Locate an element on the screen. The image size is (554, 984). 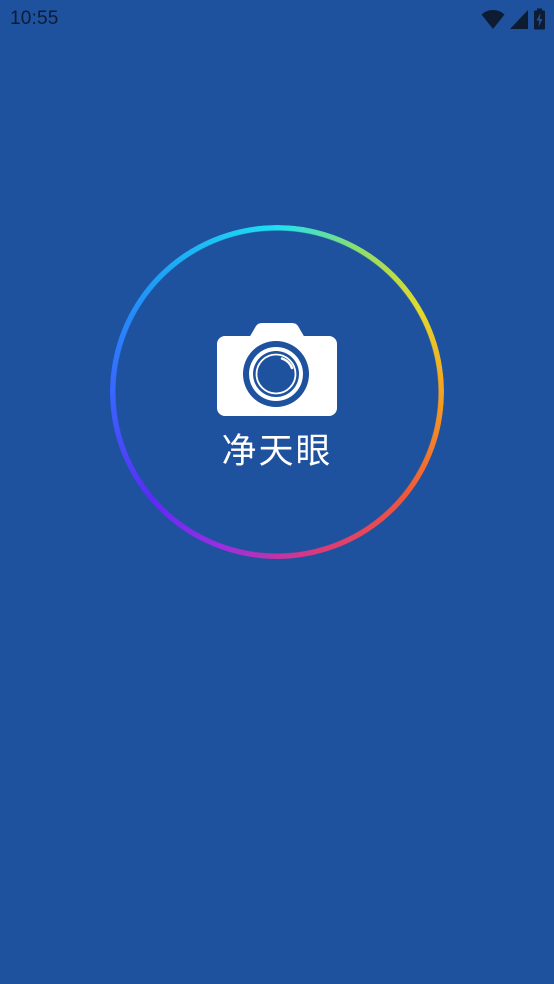
status-time: 10:55 is located at coordinates (34, 18).